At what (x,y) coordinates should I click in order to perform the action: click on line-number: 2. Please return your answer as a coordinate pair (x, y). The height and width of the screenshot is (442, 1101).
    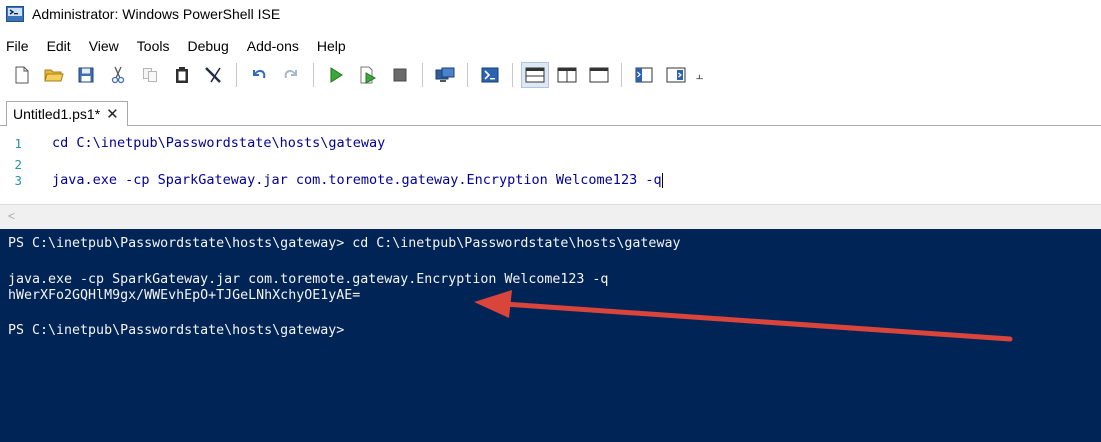
    Looking at the image, I should click on (18, 164).